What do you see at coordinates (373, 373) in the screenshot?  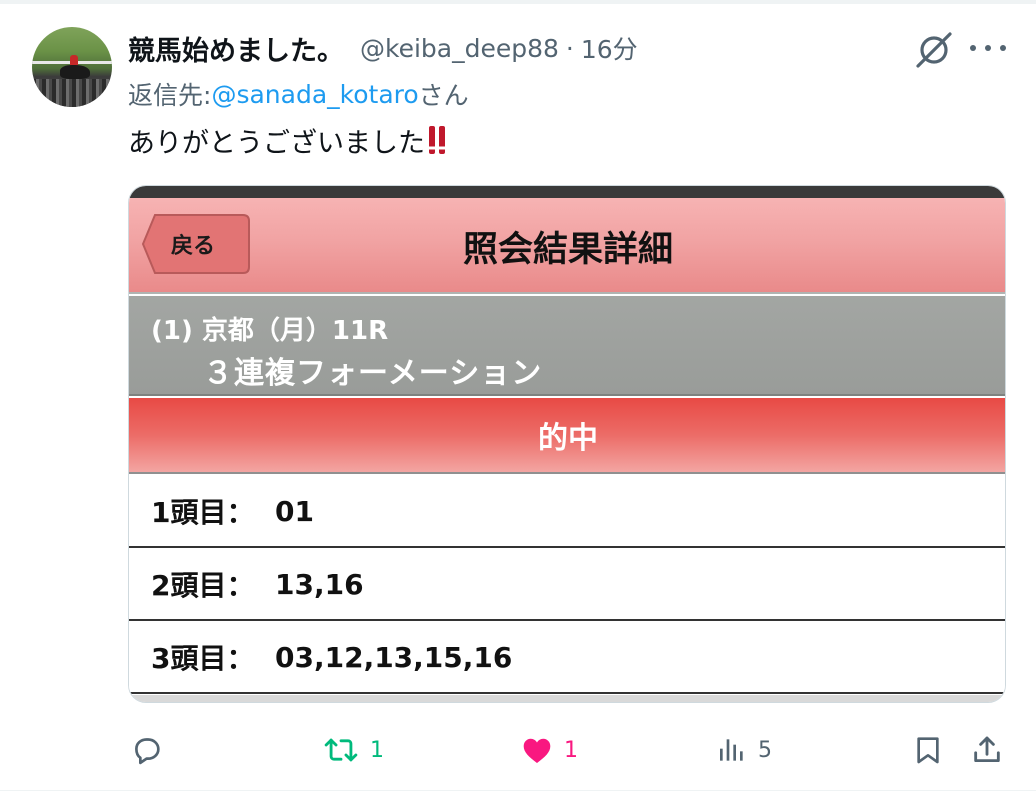 I see `bet-type: ３連複フォーメーション` at bounding box center [373, 373].